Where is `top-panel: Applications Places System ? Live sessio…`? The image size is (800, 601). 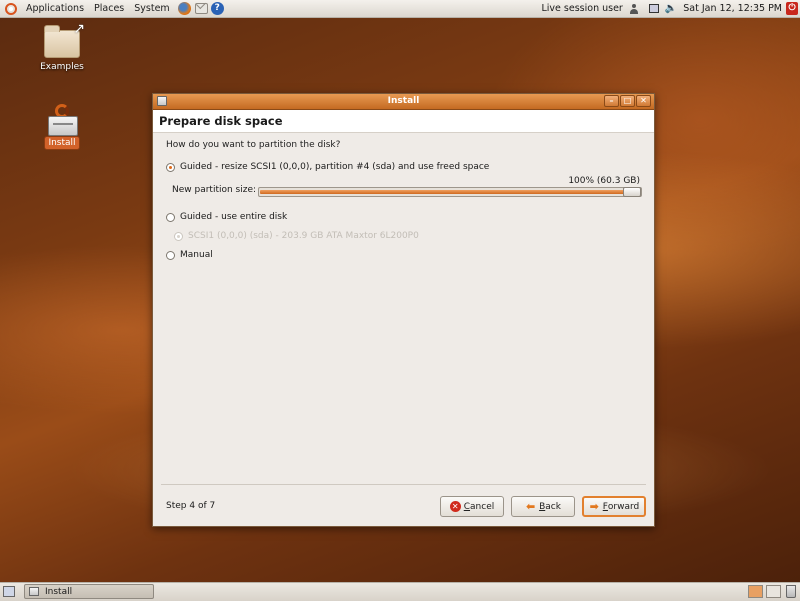 top-panel: Applications Places System ? Live sessio… is located at coordinates (400, 9).